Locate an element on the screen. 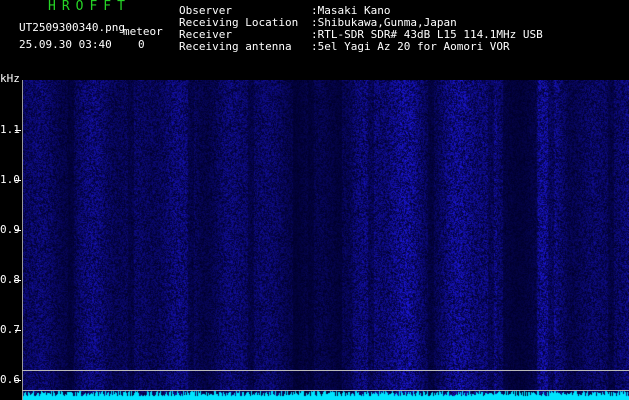 The height and width of the screenshot is (400, 629). filename-label: UT2509300340.png is located at coordinates (72, 27).